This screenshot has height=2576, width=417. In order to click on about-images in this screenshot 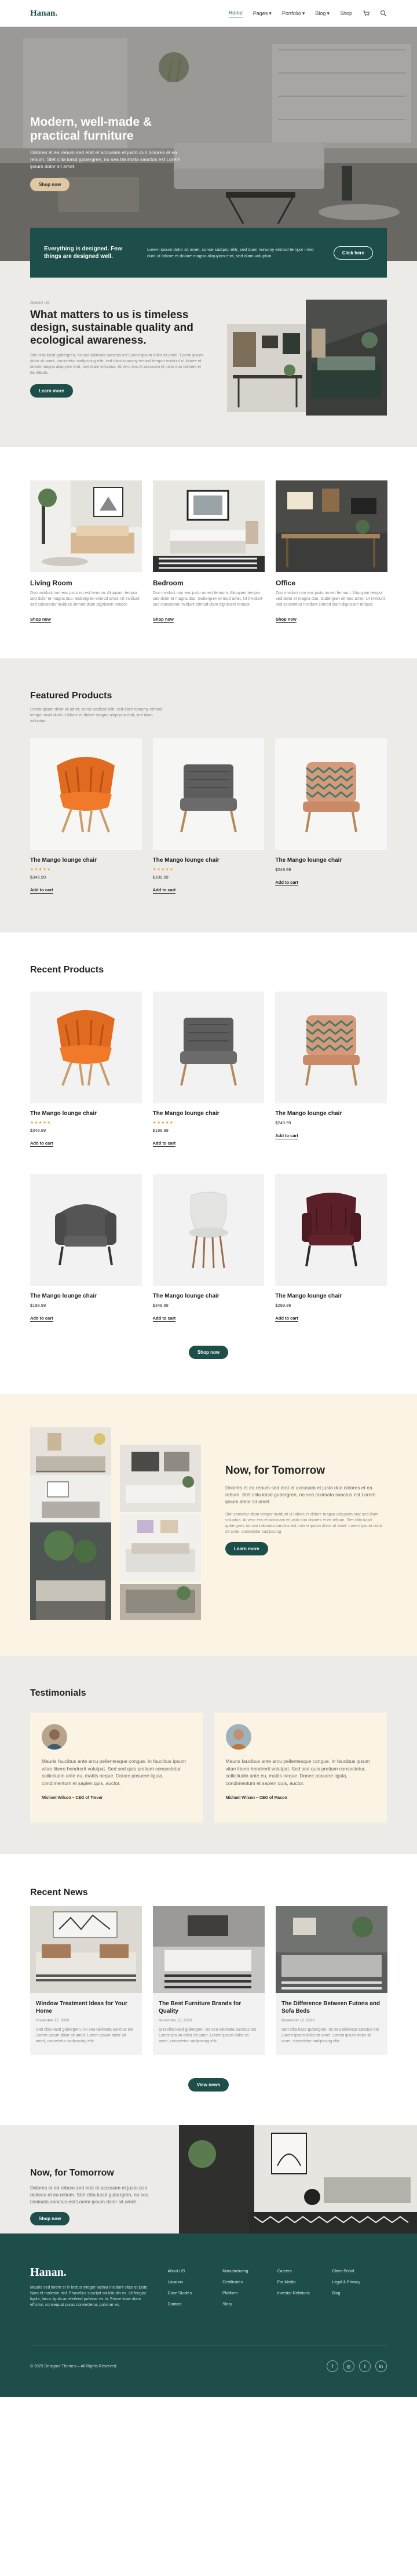, I will do `click(307, 358)`.